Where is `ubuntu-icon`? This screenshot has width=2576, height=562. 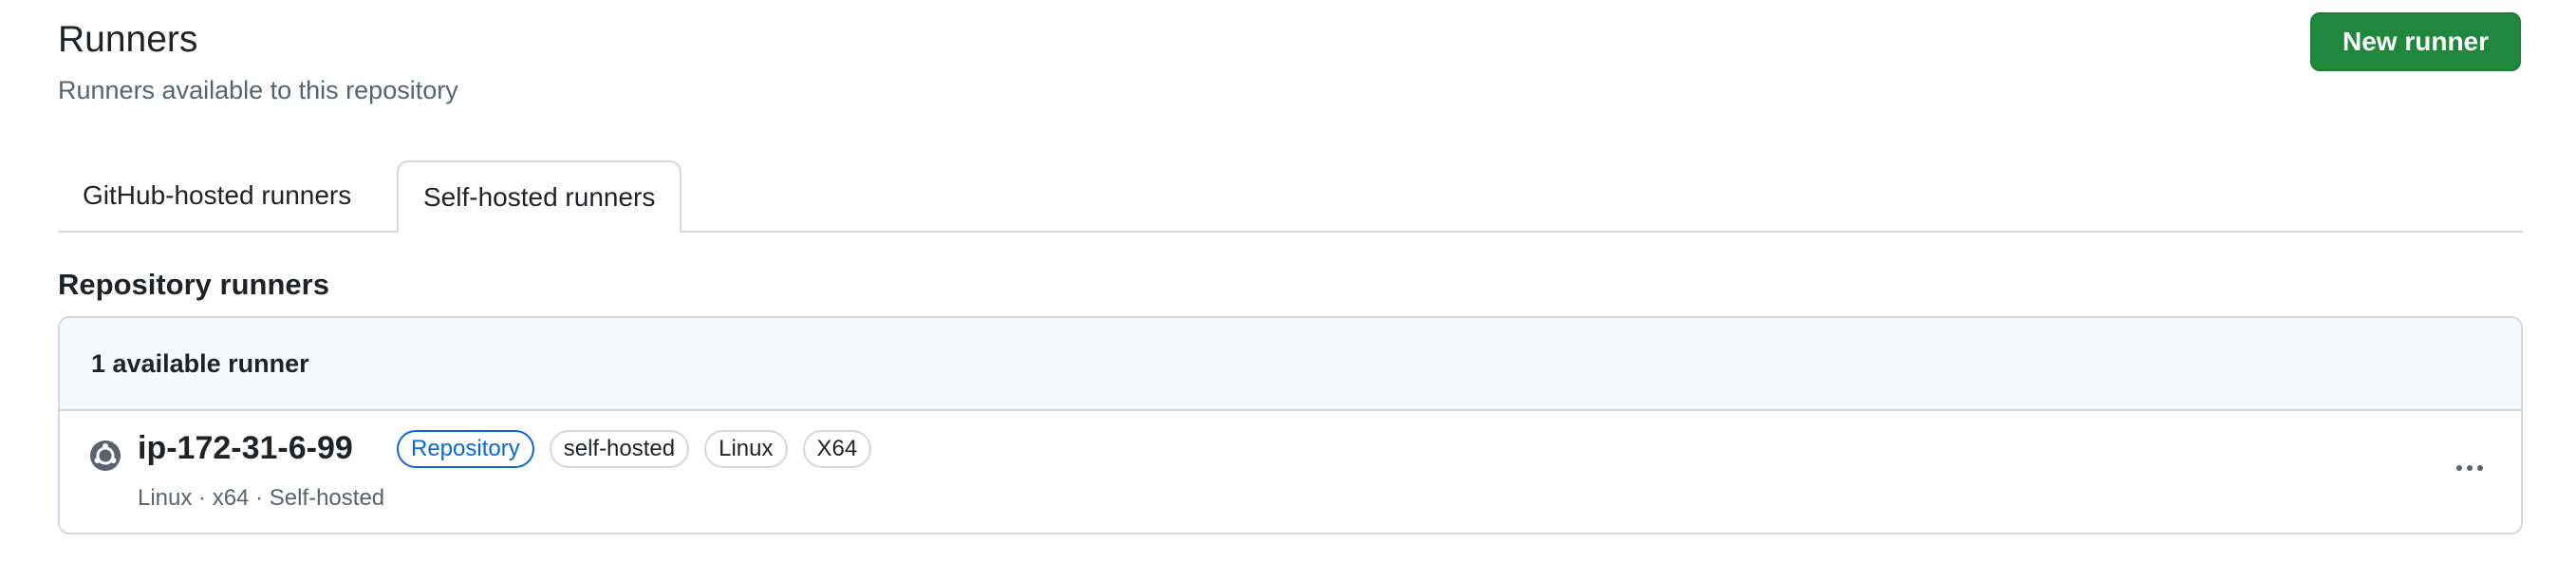
ubuntu-icon is located at coordinates (106, 455).